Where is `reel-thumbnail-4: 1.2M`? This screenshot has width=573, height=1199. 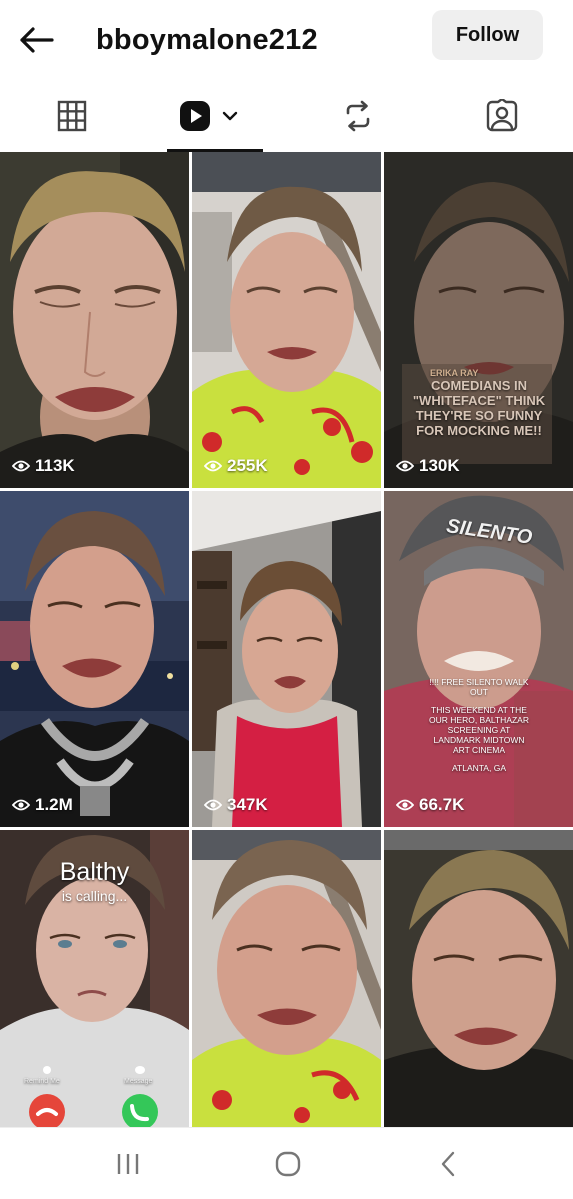 reel-thumbnail-4: 1.2M is located at coordinates (94, 659).